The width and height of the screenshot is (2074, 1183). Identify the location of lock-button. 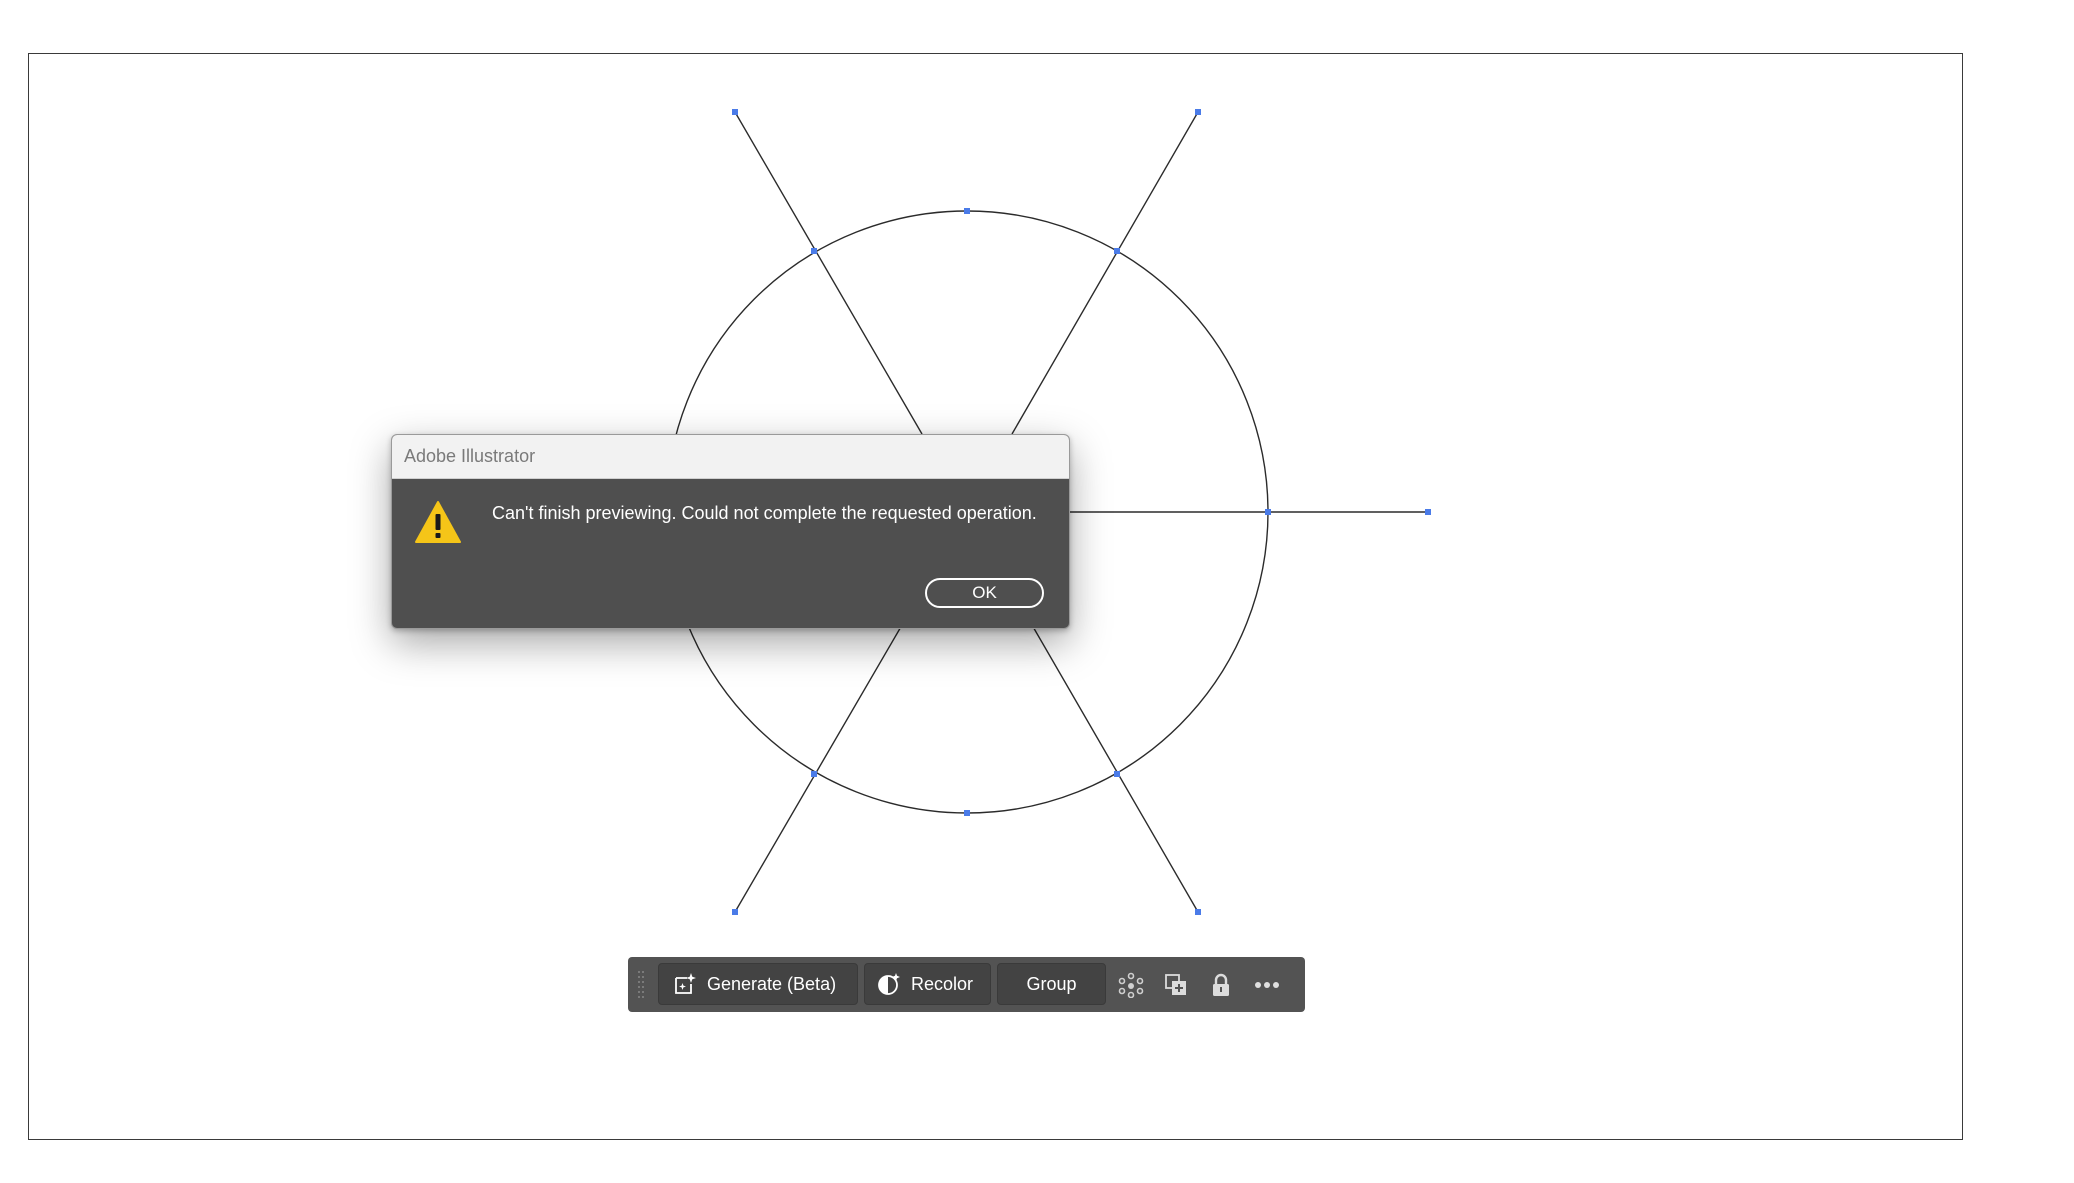
(1221, 985).